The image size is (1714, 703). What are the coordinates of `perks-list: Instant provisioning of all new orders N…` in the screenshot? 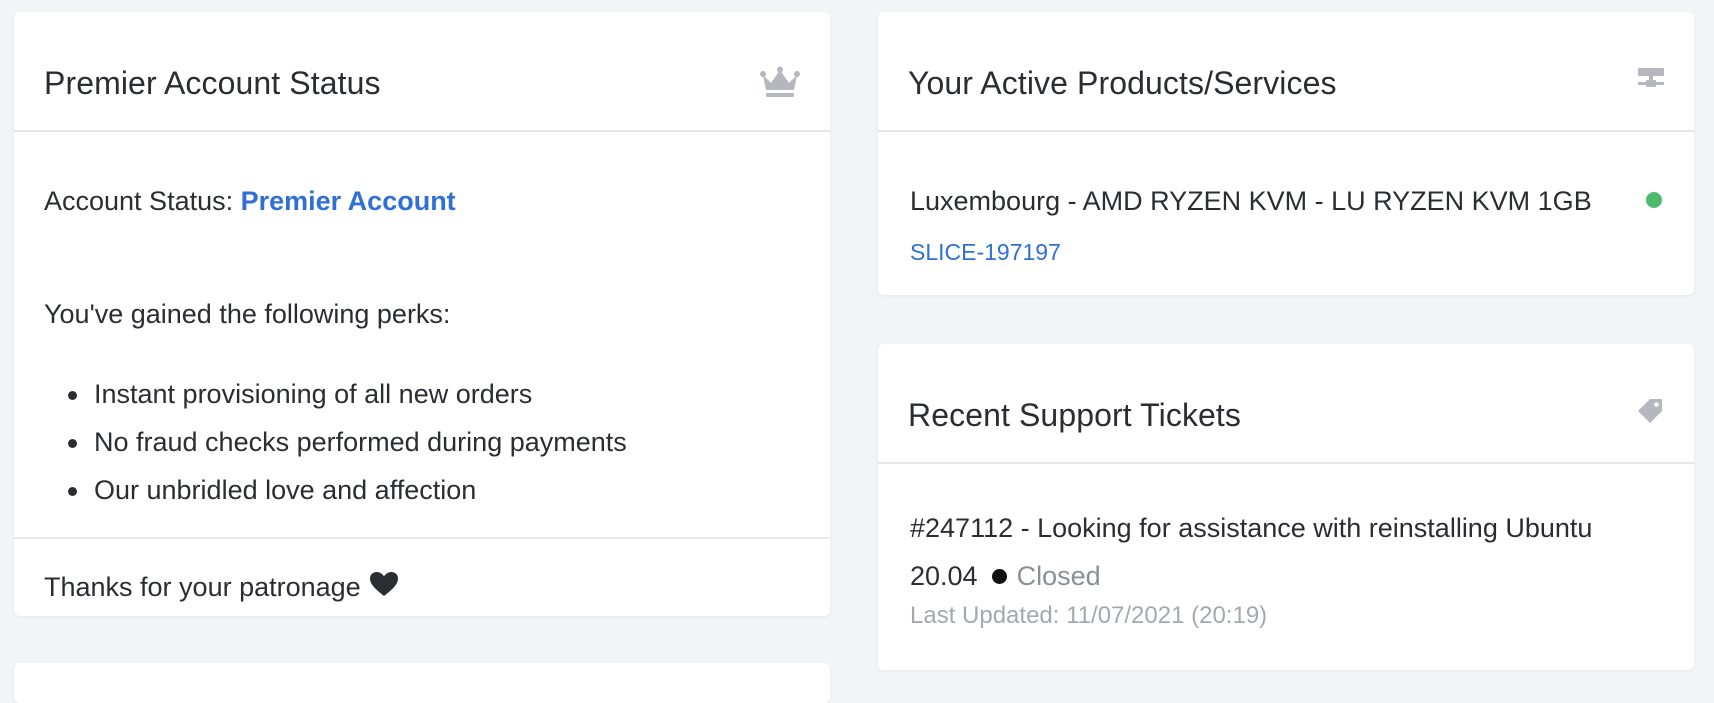 It's located at (335, 448).